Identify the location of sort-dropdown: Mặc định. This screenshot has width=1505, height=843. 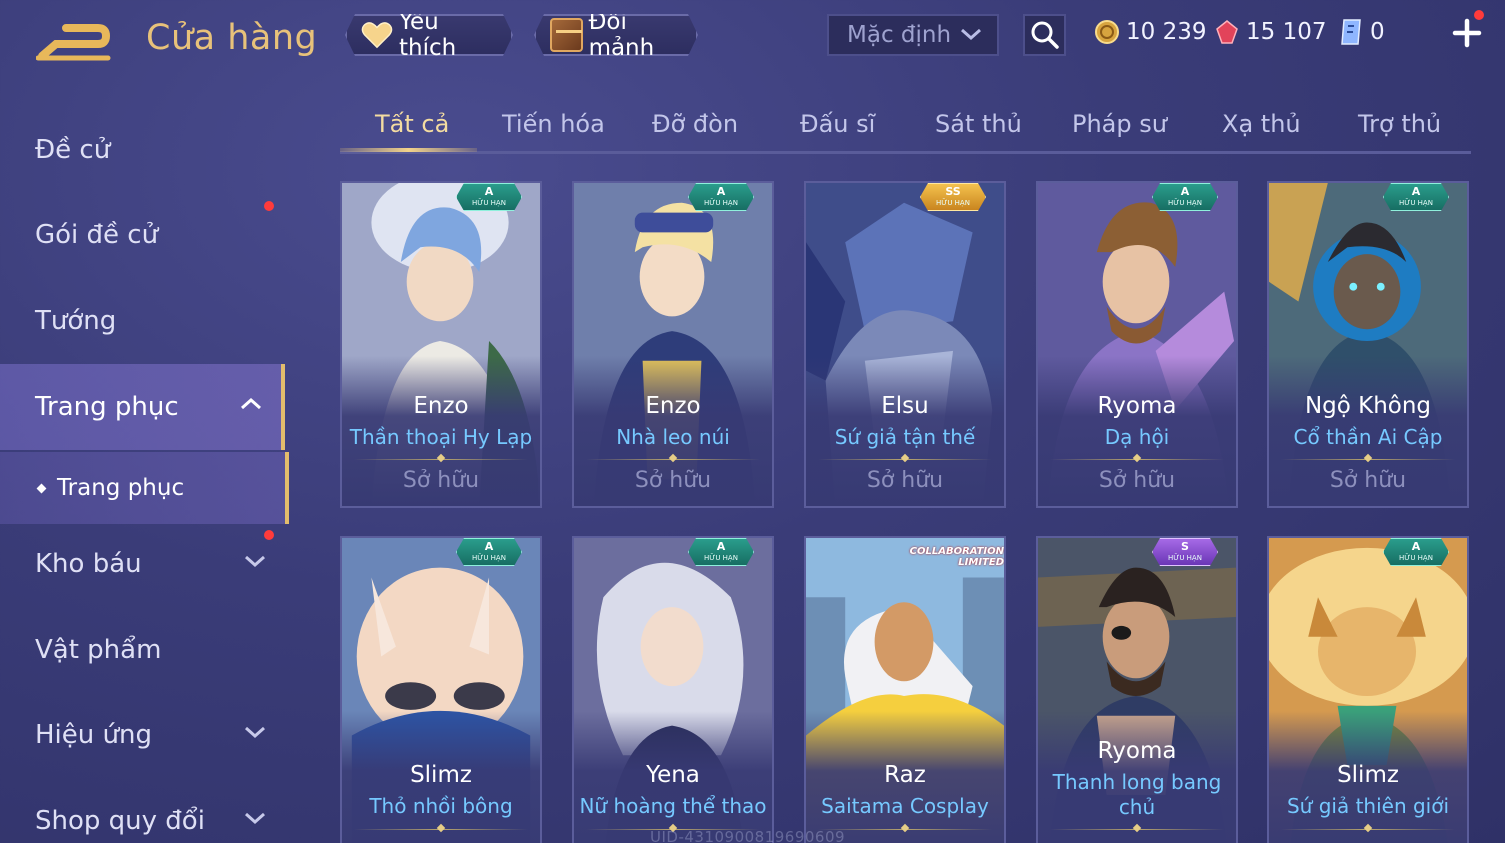
(913, 35).